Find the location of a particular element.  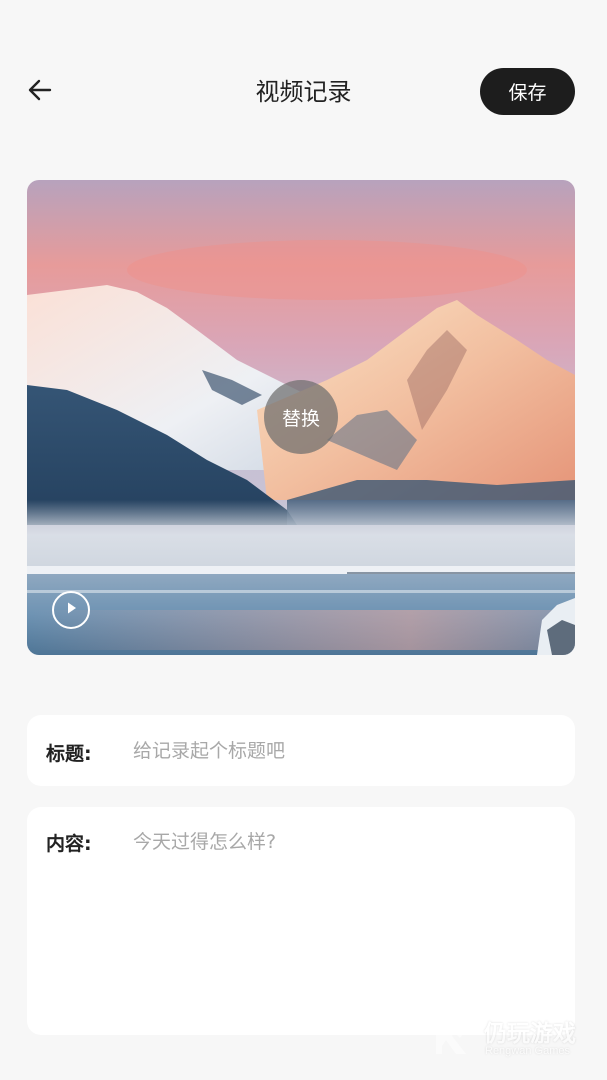

watermark-brand: 仍玩游戏 is located at coordinates (530, 1034).